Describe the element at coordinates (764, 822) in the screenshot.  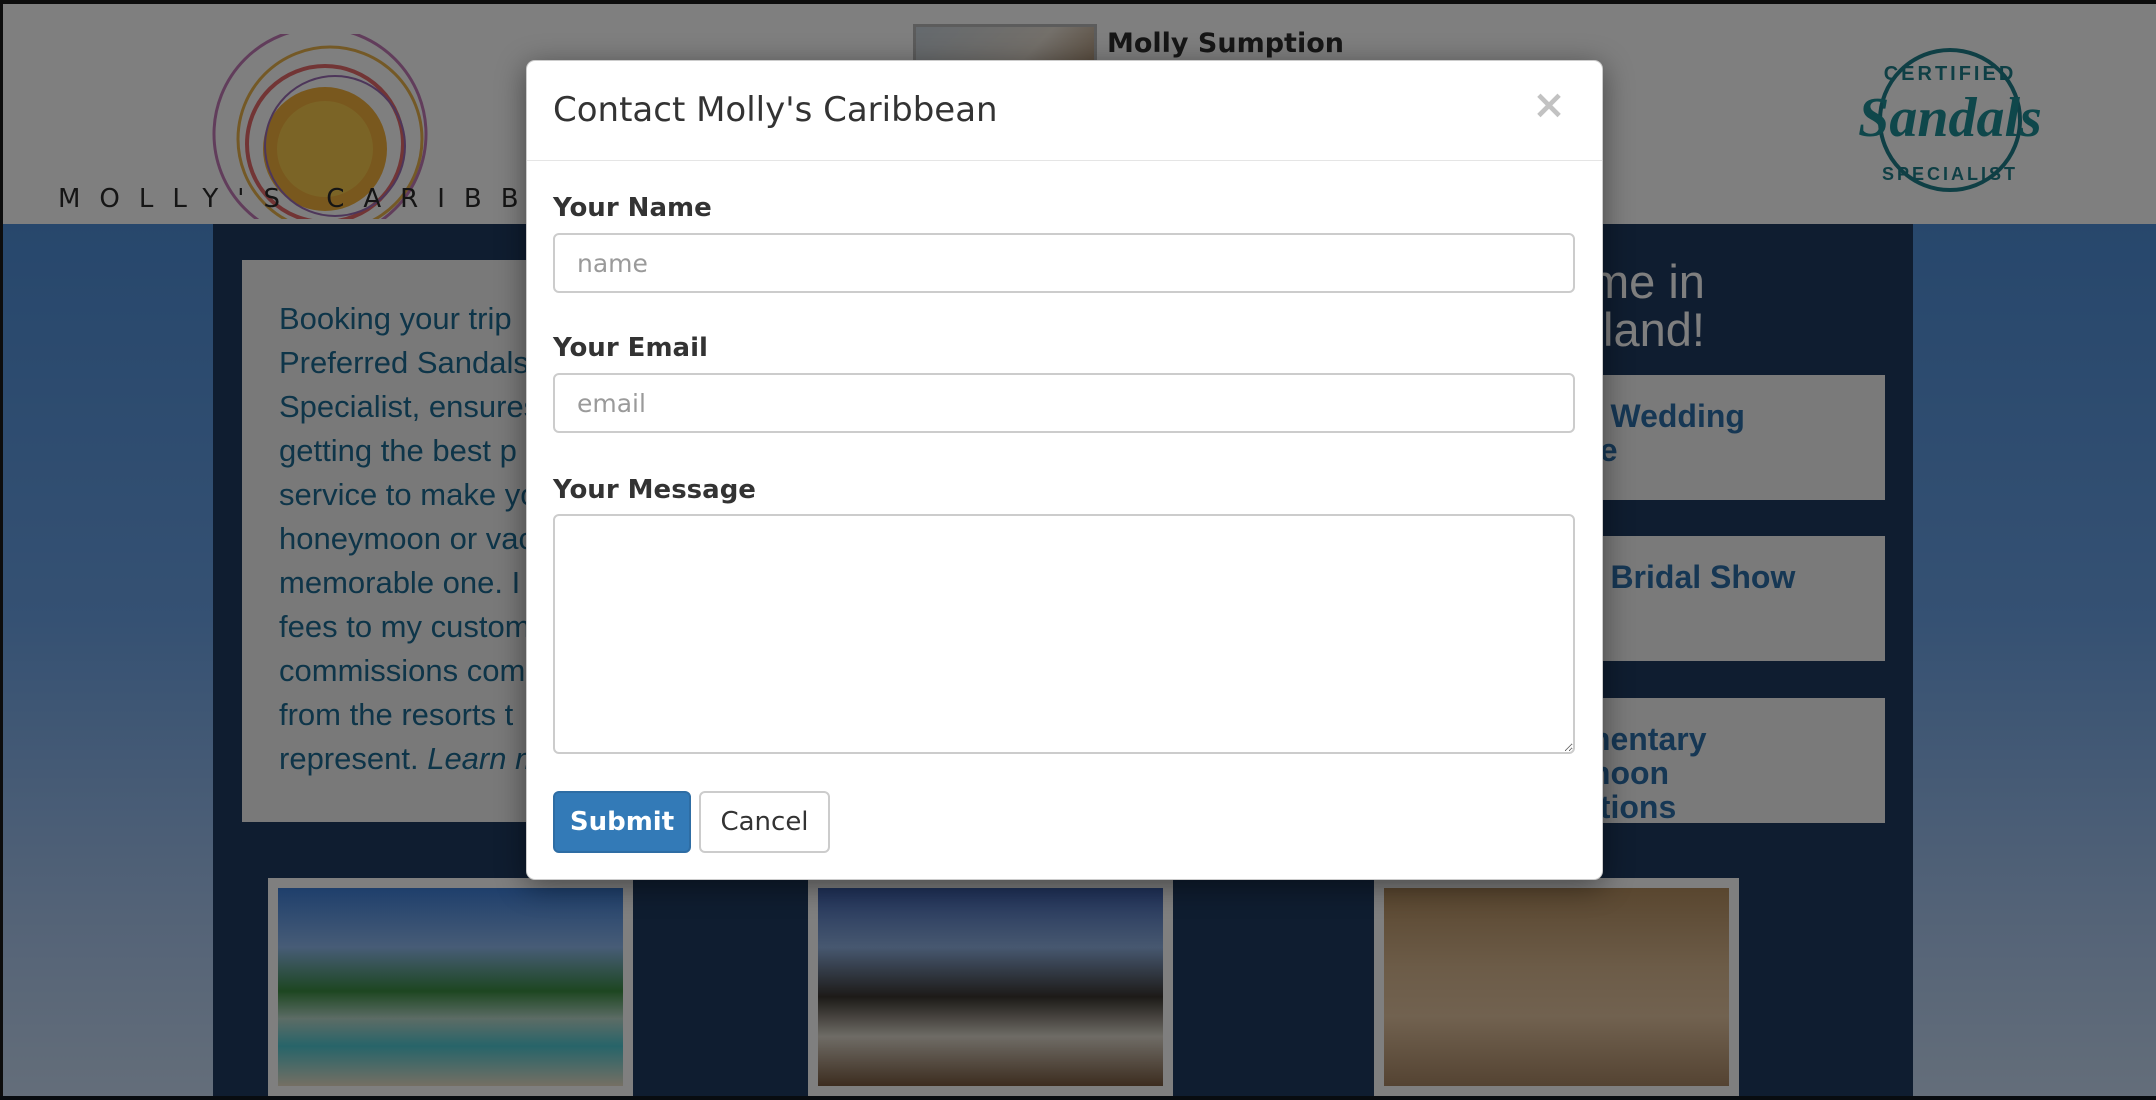
I see `cancel-button: Cancel` at that location.